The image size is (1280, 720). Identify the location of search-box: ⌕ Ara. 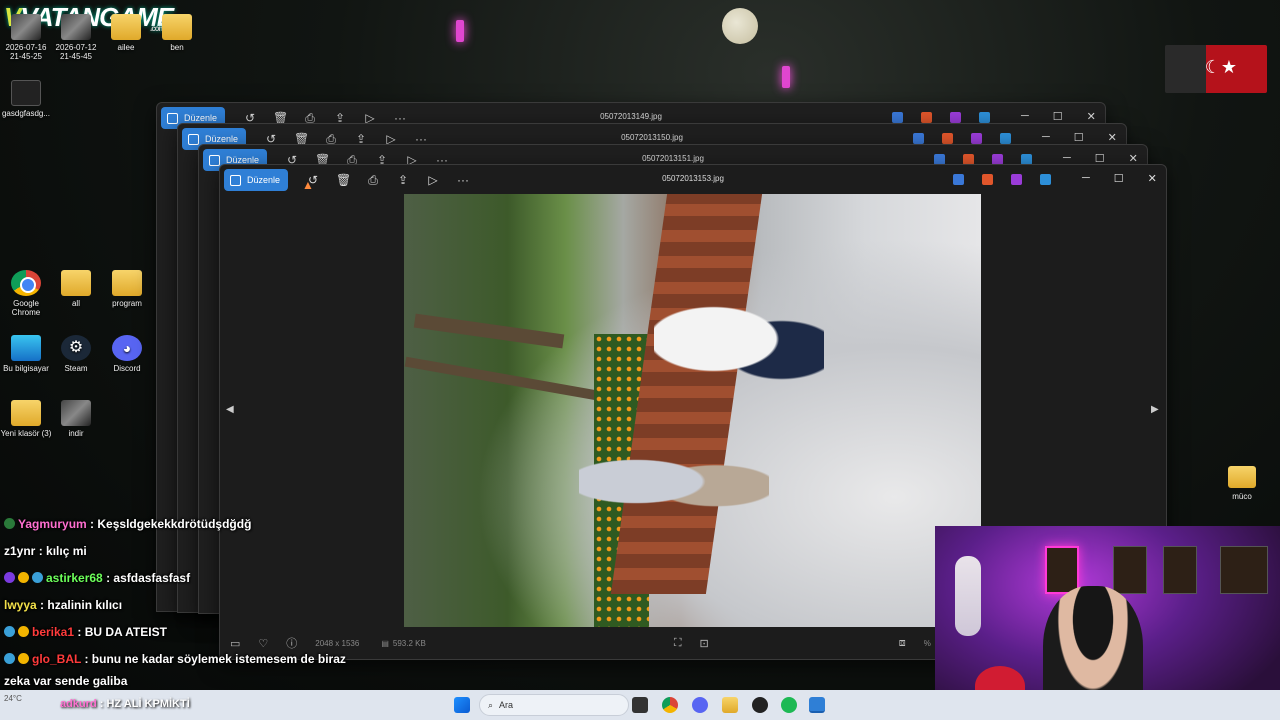
(554, 705).